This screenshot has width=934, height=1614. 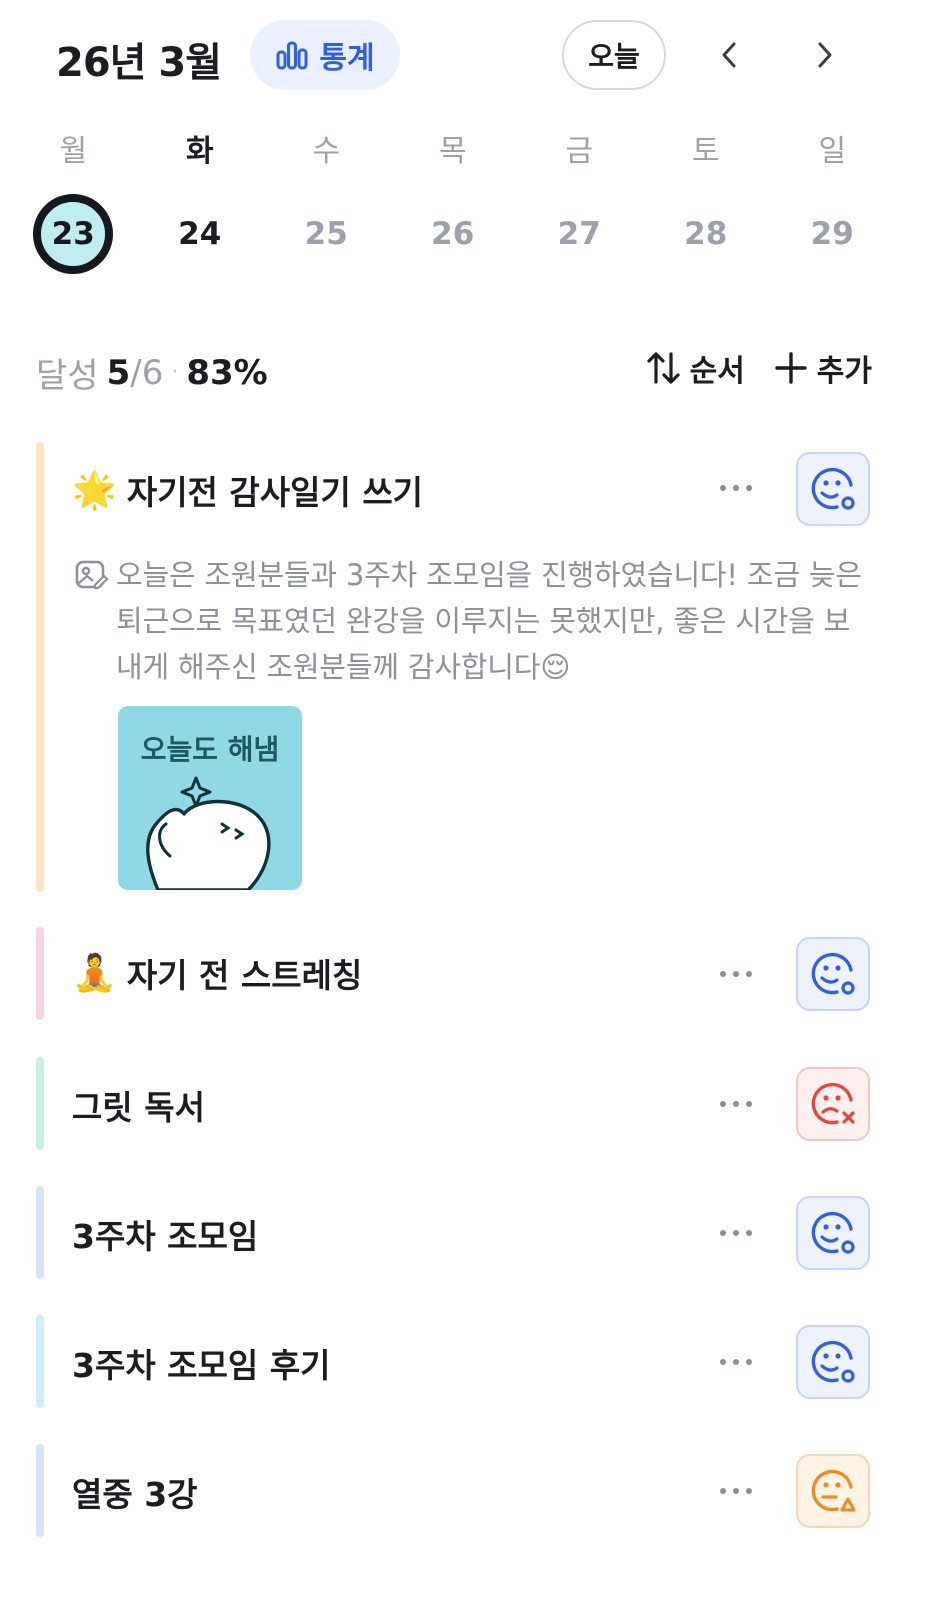 I want to click on chevron-right-icon, so click(x=825, y=55).